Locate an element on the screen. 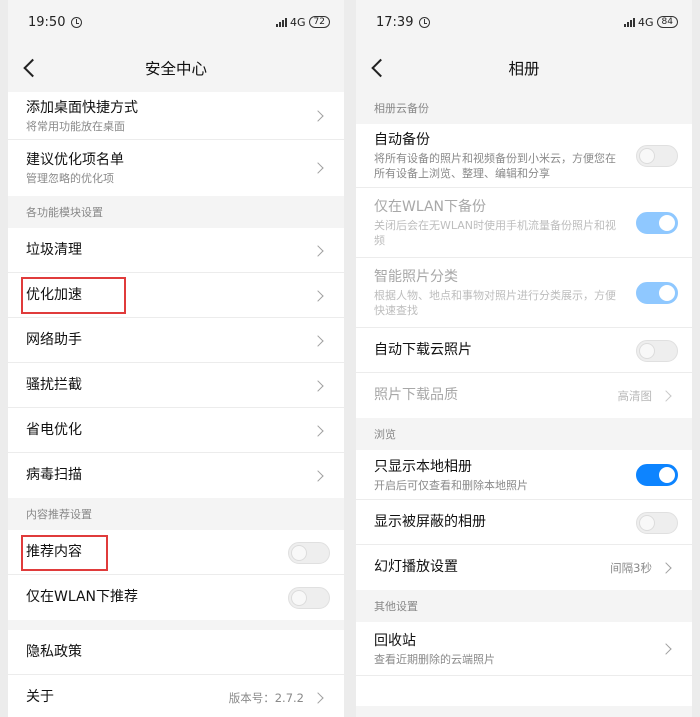 The height and width of the screenshot is (717, 700). list-item-auto-download-cloud: 自动下载云照片 is located at coordinates (524, 350).